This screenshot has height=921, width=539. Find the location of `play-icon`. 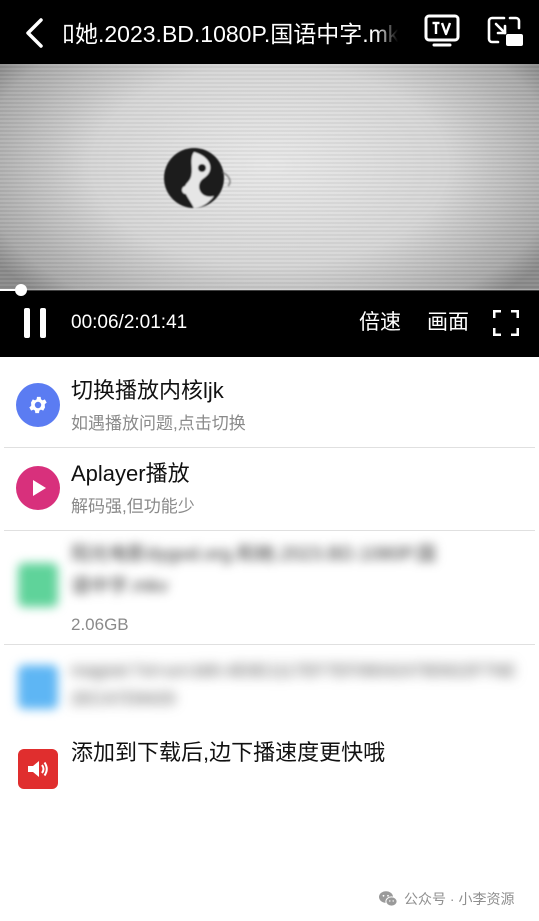

play-icon is located at coordinates (39, 488).